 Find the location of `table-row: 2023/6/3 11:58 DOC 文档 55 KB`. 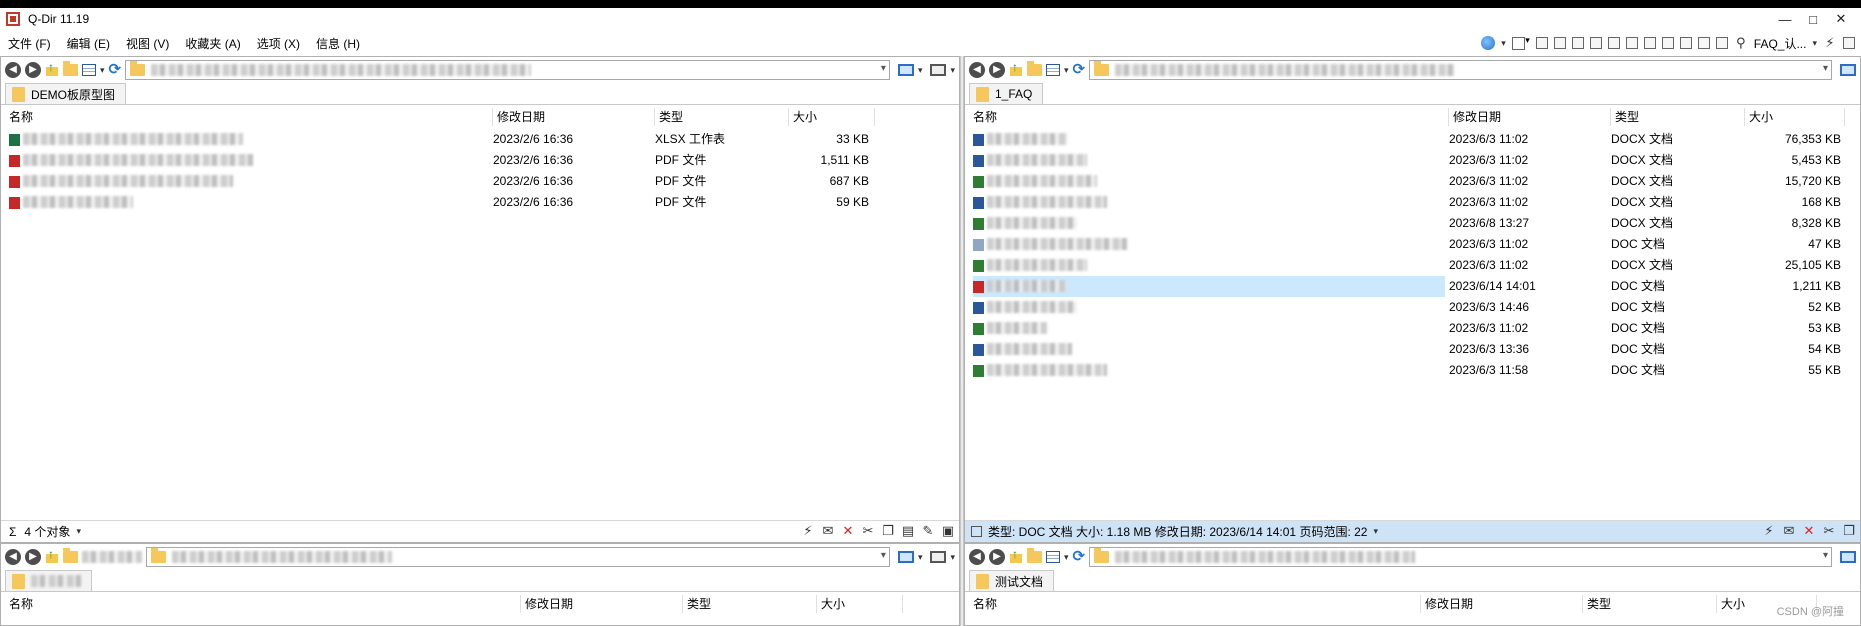

table-row: 2023/6/3 11:58 DOC 文档 55 KB is located at coordinates (1412, 370).